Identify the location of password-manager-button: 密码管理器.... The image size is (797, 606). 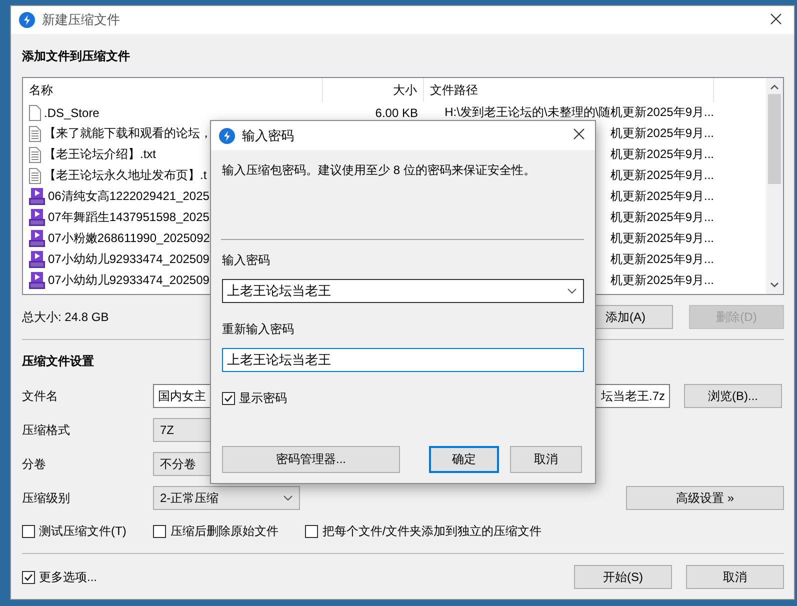
(311, 459).